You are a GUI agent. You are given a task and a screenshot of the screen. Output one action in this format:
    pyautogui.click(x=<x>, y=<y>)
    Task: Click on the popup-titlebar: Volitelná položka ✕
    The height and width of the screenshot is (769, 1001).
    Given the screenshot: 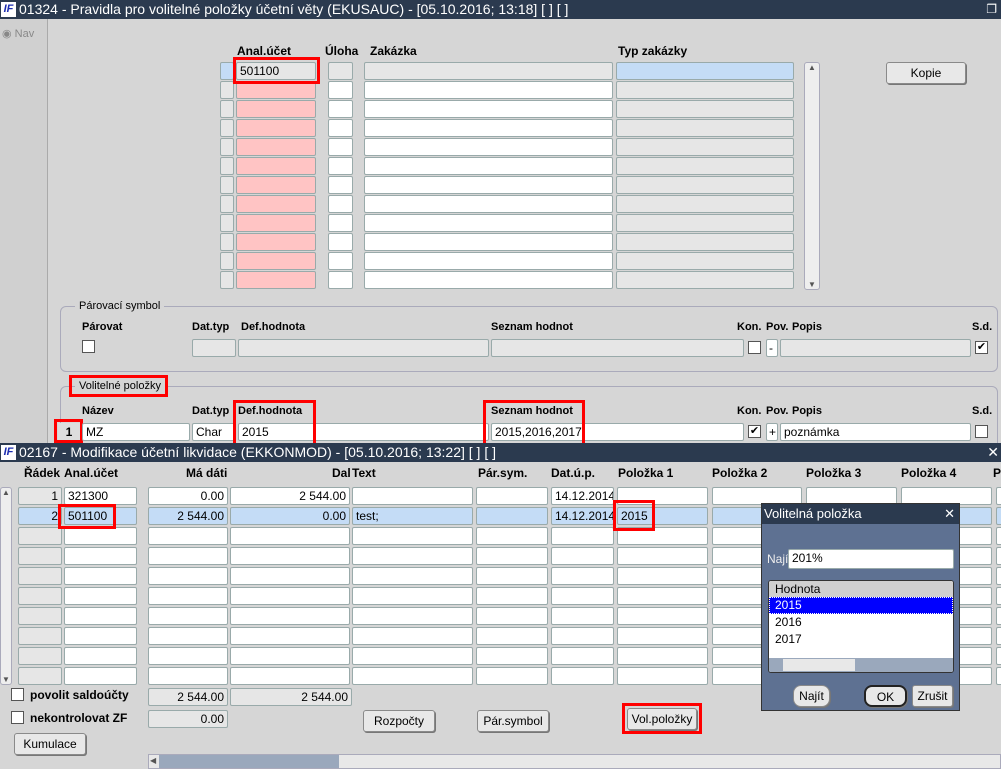 What is the action you would take?
    pyautogui.click(x=860, y=514)
    